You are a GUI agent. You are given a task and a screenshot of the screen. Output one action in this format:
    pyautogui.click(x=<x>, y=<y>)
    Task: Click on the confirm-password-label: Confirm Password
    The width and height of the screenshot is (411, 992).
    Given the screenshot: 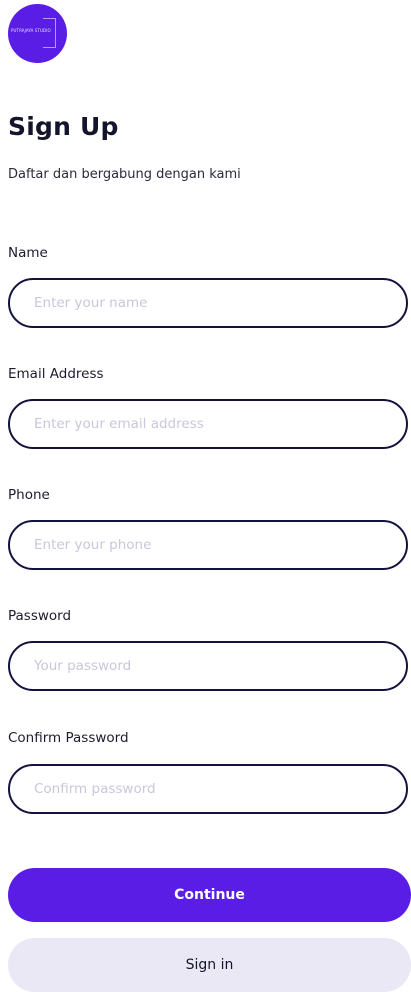 What is the action you would take?
    pyautogui.click(x=68, y=738)
    